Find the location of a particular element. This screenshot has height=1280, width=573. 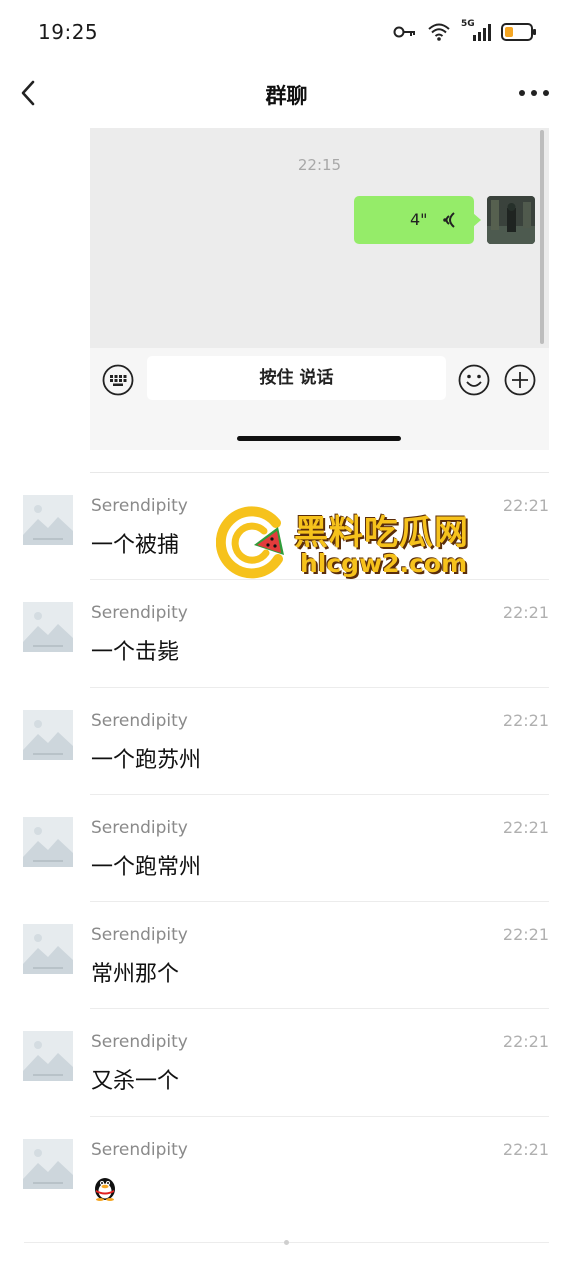

list-item: Serendipity 22:21 又杀一个 is located at coordinates (286, 1063).